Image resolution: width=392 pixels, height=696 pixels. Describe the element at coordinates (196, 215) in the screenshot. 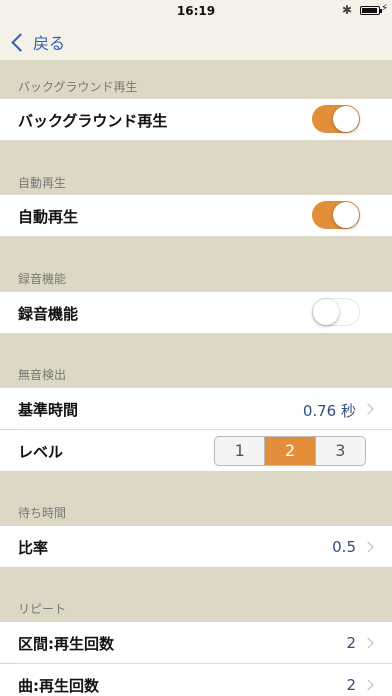

I see `autoplay-row: 自動再生` at that location.